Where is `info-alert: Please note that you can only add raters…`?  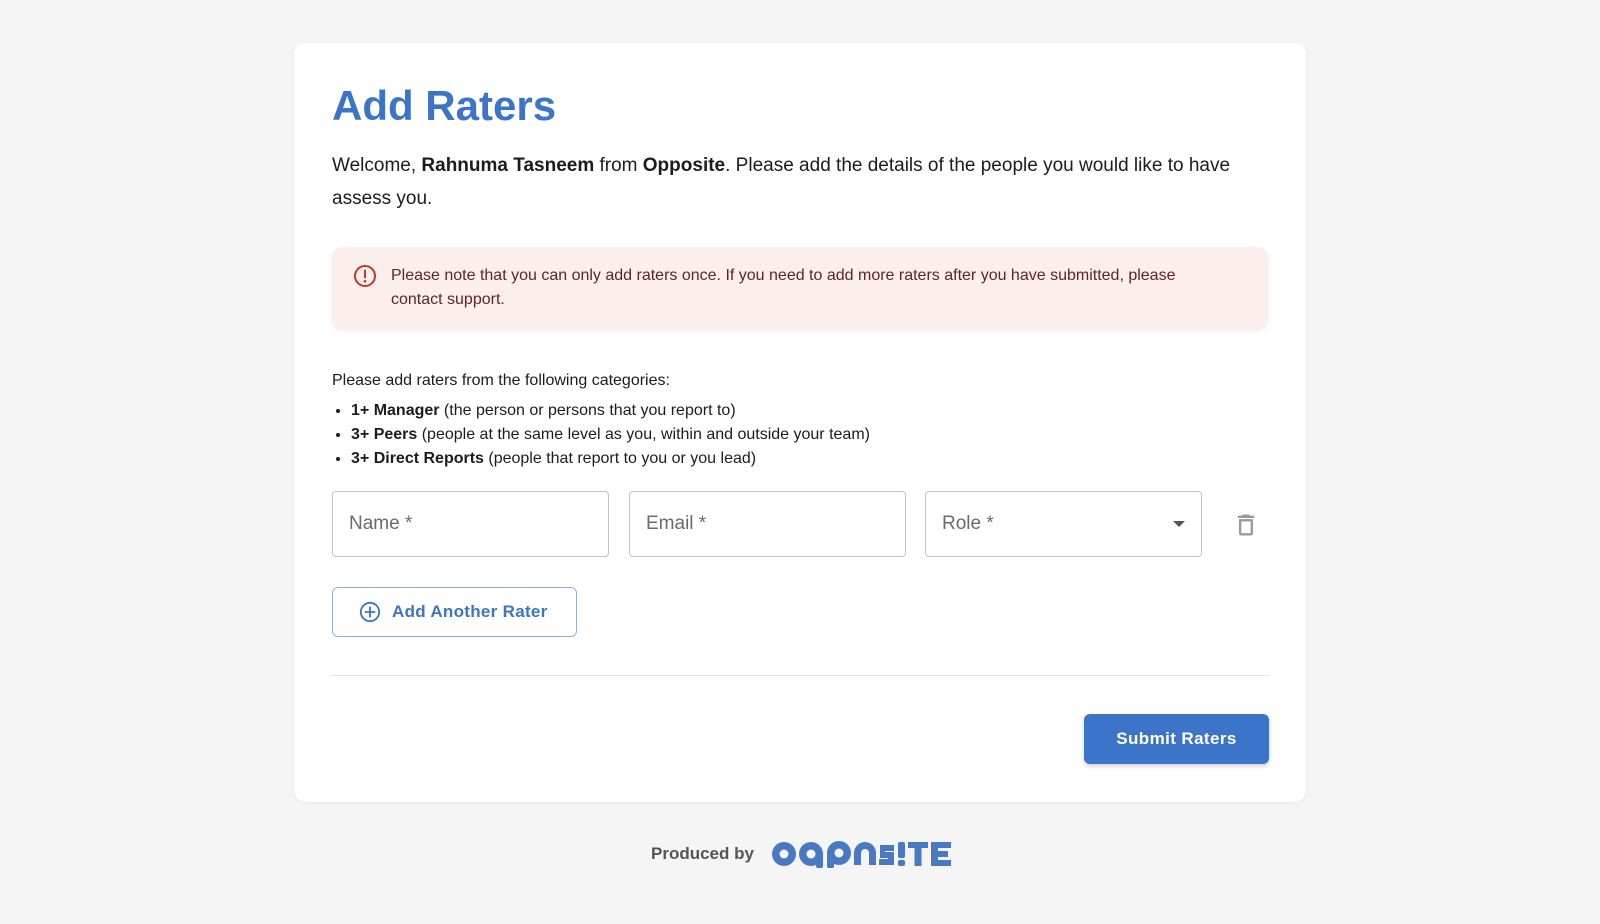
info-alert: Please note that you can only add raters… is located at coordinates (800, 288).